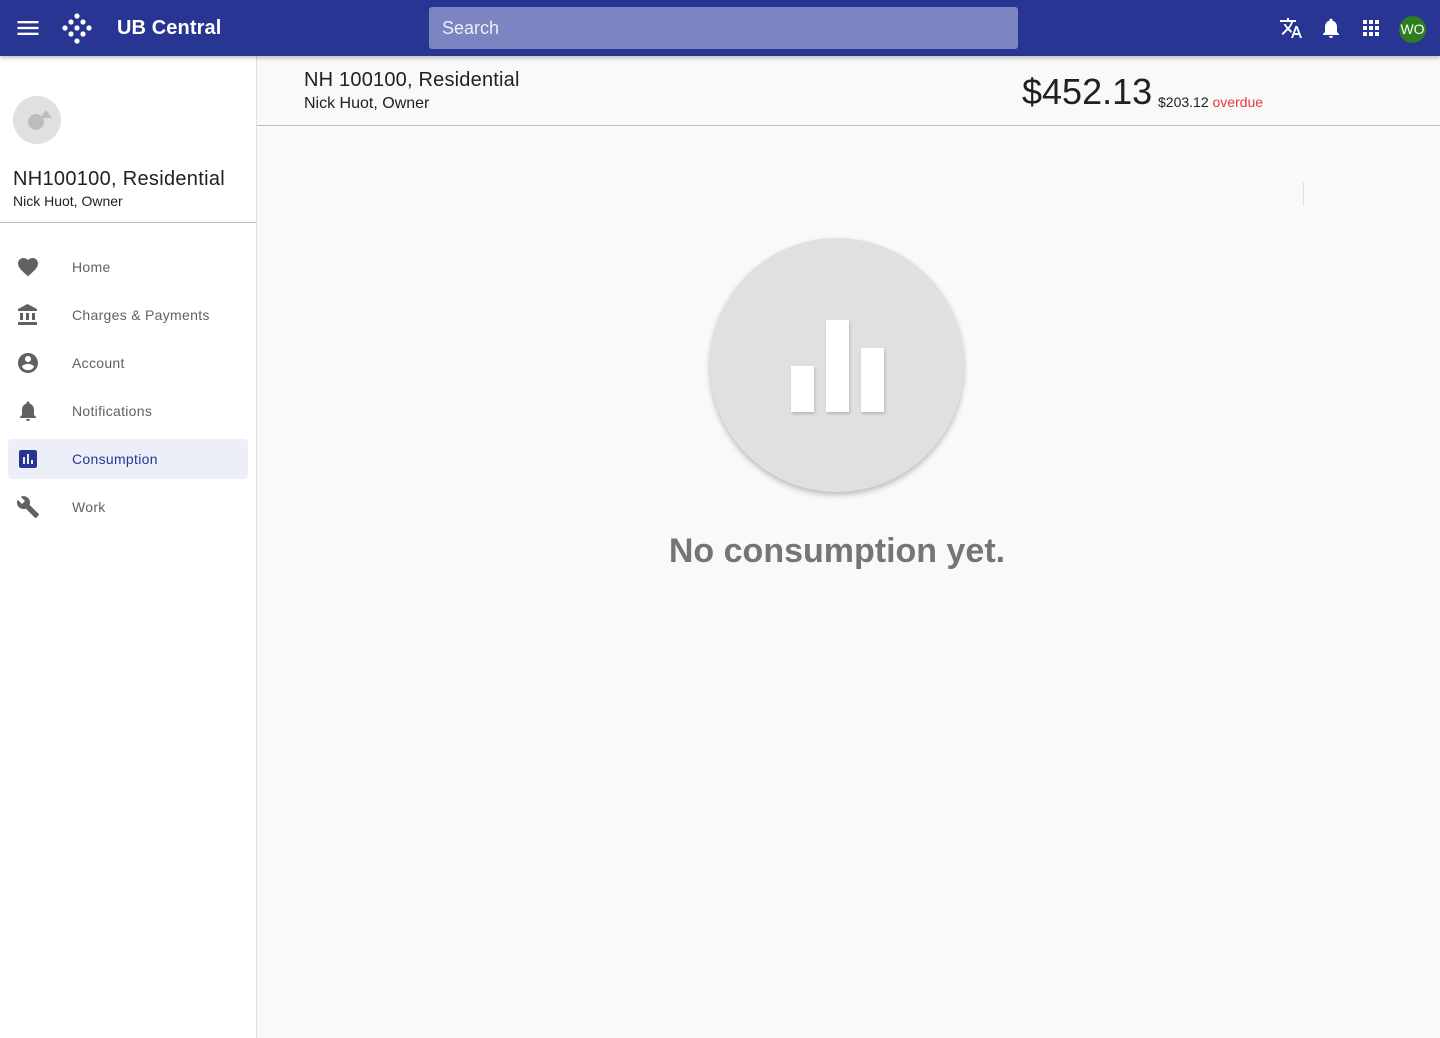  I want to click on sidebar-item-charges-payments: Charges & Payments, so click(128, 315).